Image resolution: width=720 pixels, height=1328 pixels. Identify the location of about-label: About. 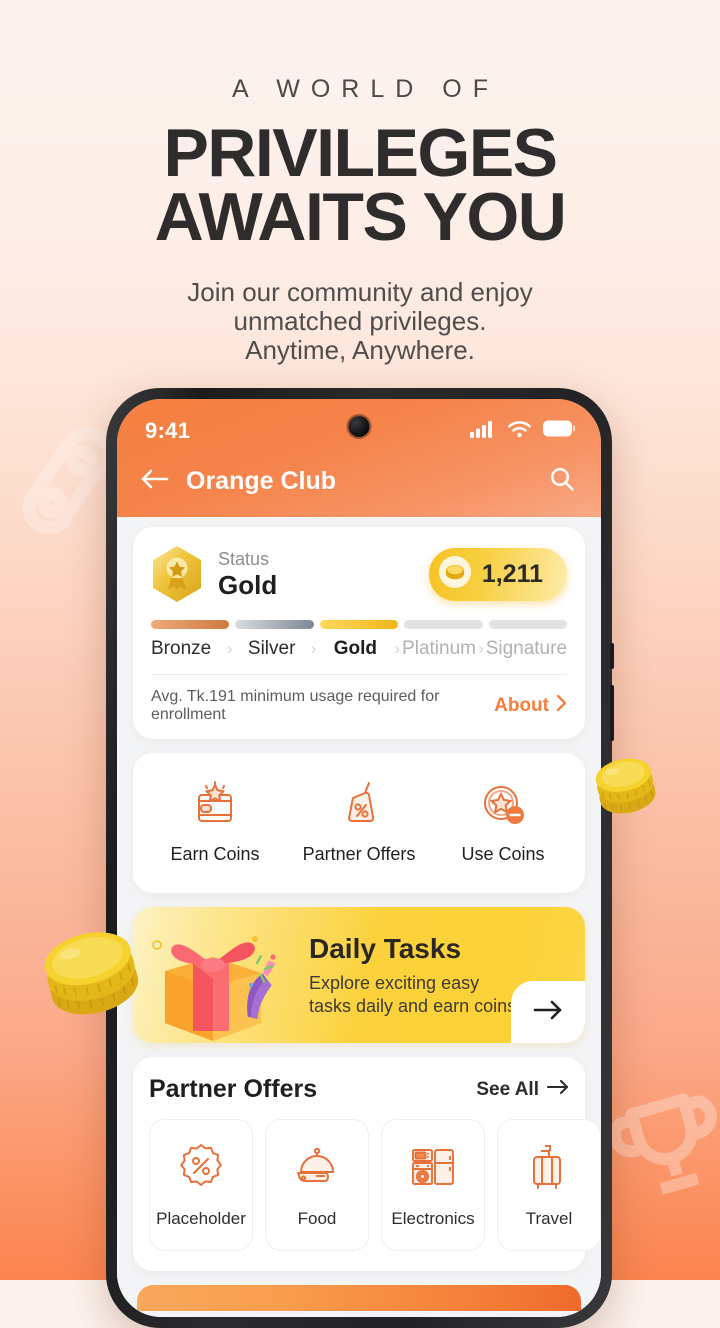
(521, 705).